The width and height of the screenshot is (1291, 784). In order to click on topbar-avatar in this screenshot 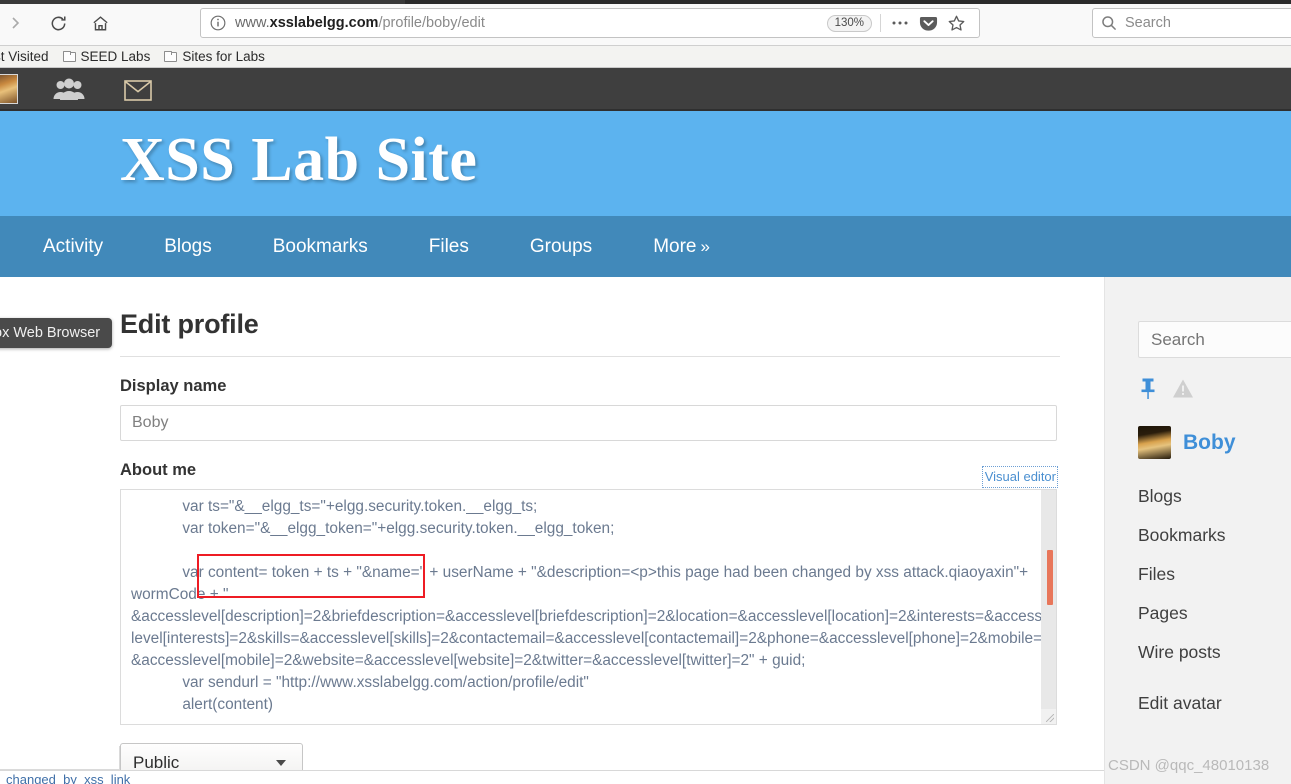, I will do `click(9, 89)`.